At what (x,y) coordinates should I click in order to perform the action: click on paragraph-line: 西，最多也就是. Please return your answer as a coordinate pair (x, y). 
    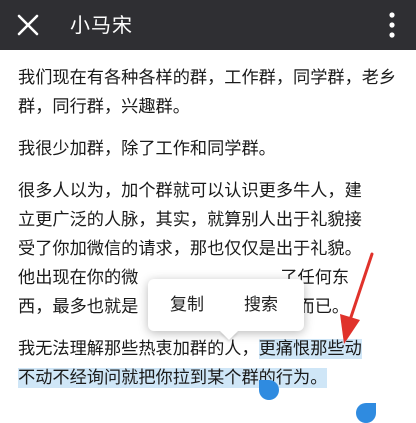
    Looking at the image, I should click on (78, 307).